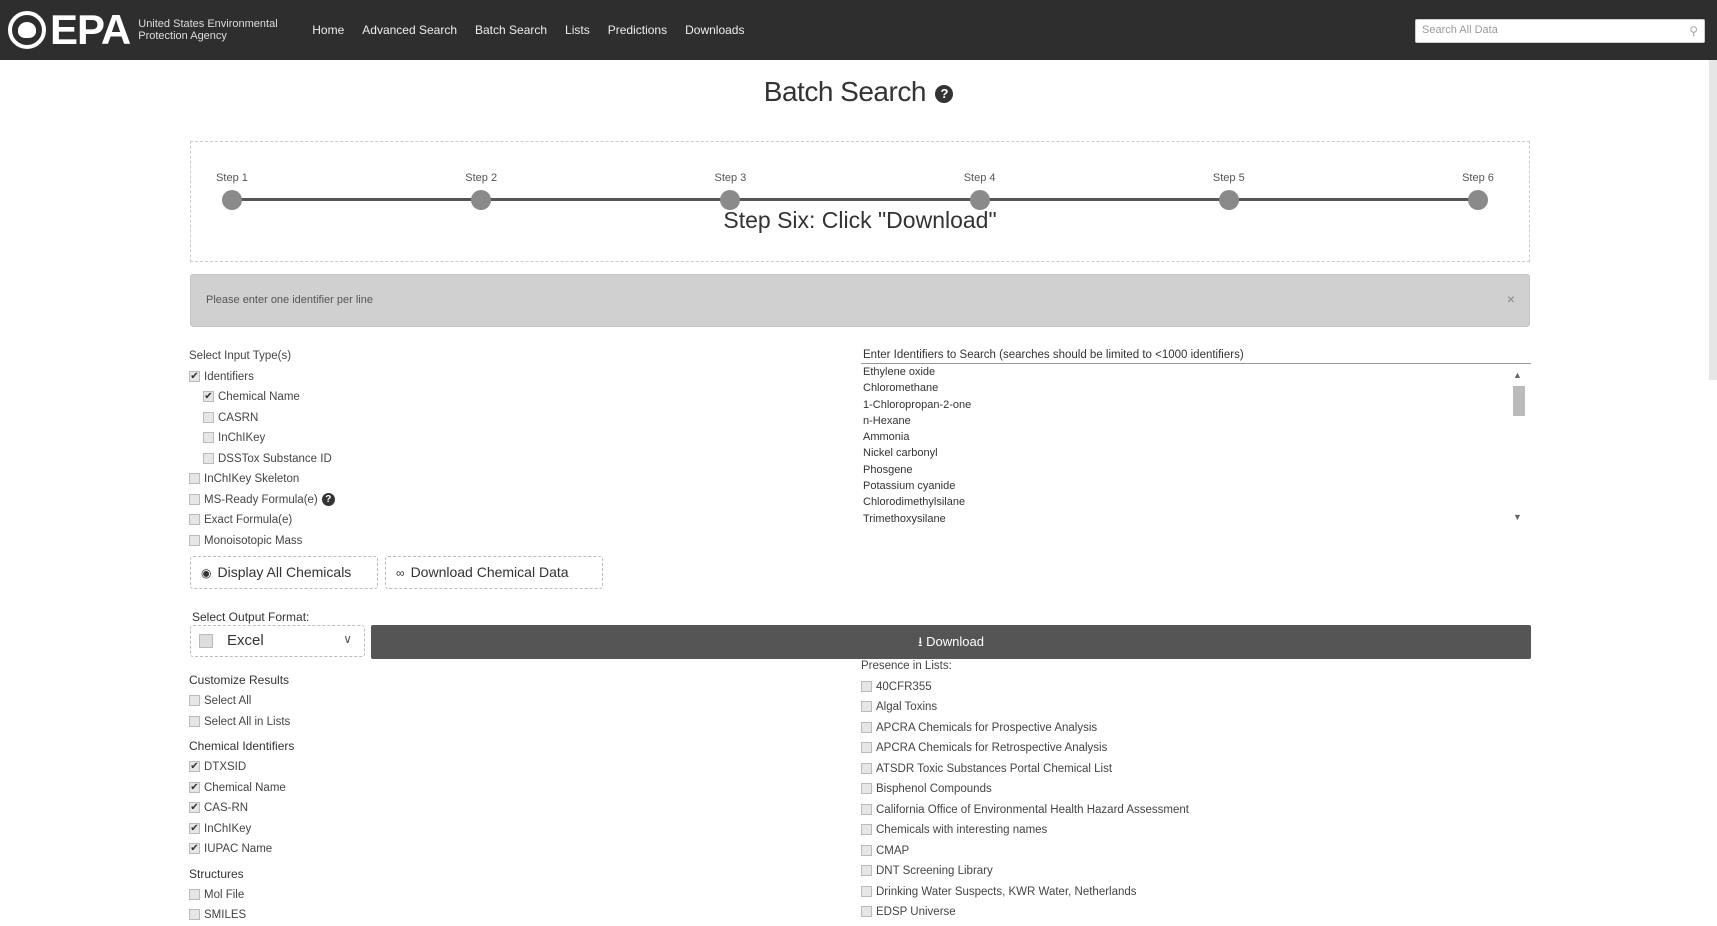 The image size is (1717, 926). I want to click on structure-option: Mol File, so click(389, 895).